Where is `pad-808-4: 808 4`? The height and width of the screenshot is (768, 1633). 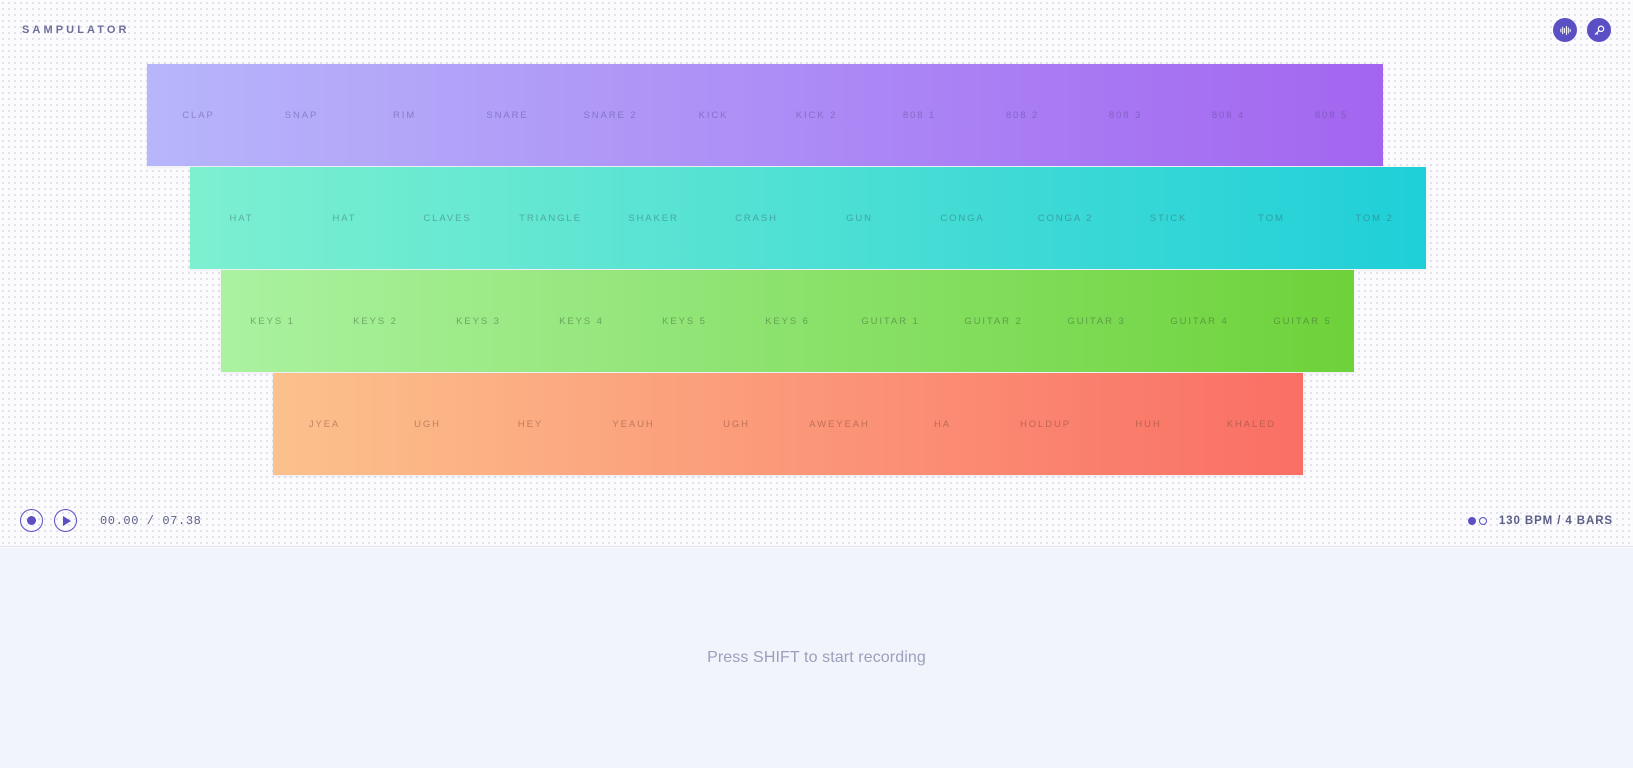
pad-808-4: 808 4 is located at coordinates (1228, 115).